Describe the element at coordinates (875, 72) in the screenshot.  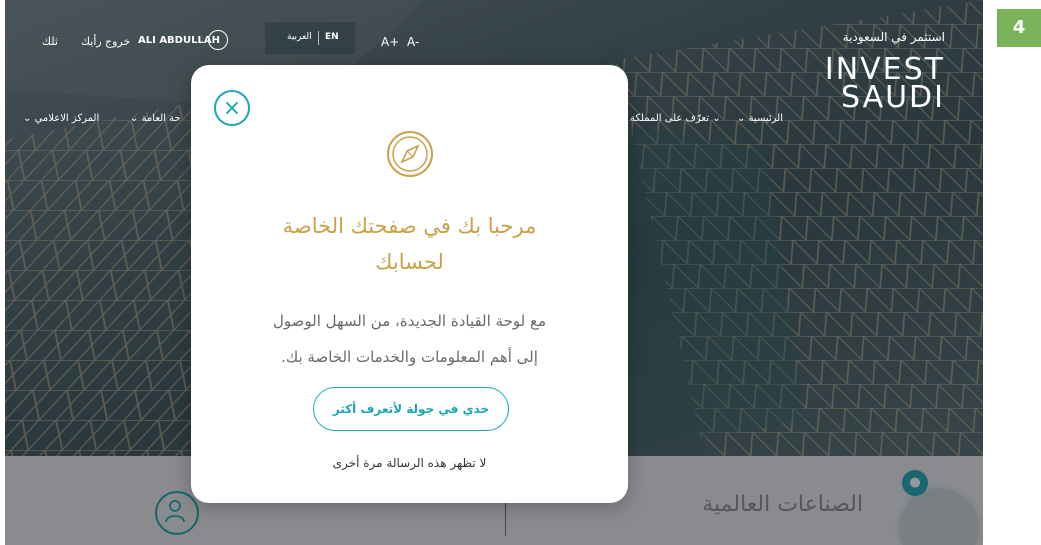
I see `invest-saudi-logo: استثمر في السعودية INVEST SAUDI` at that location.